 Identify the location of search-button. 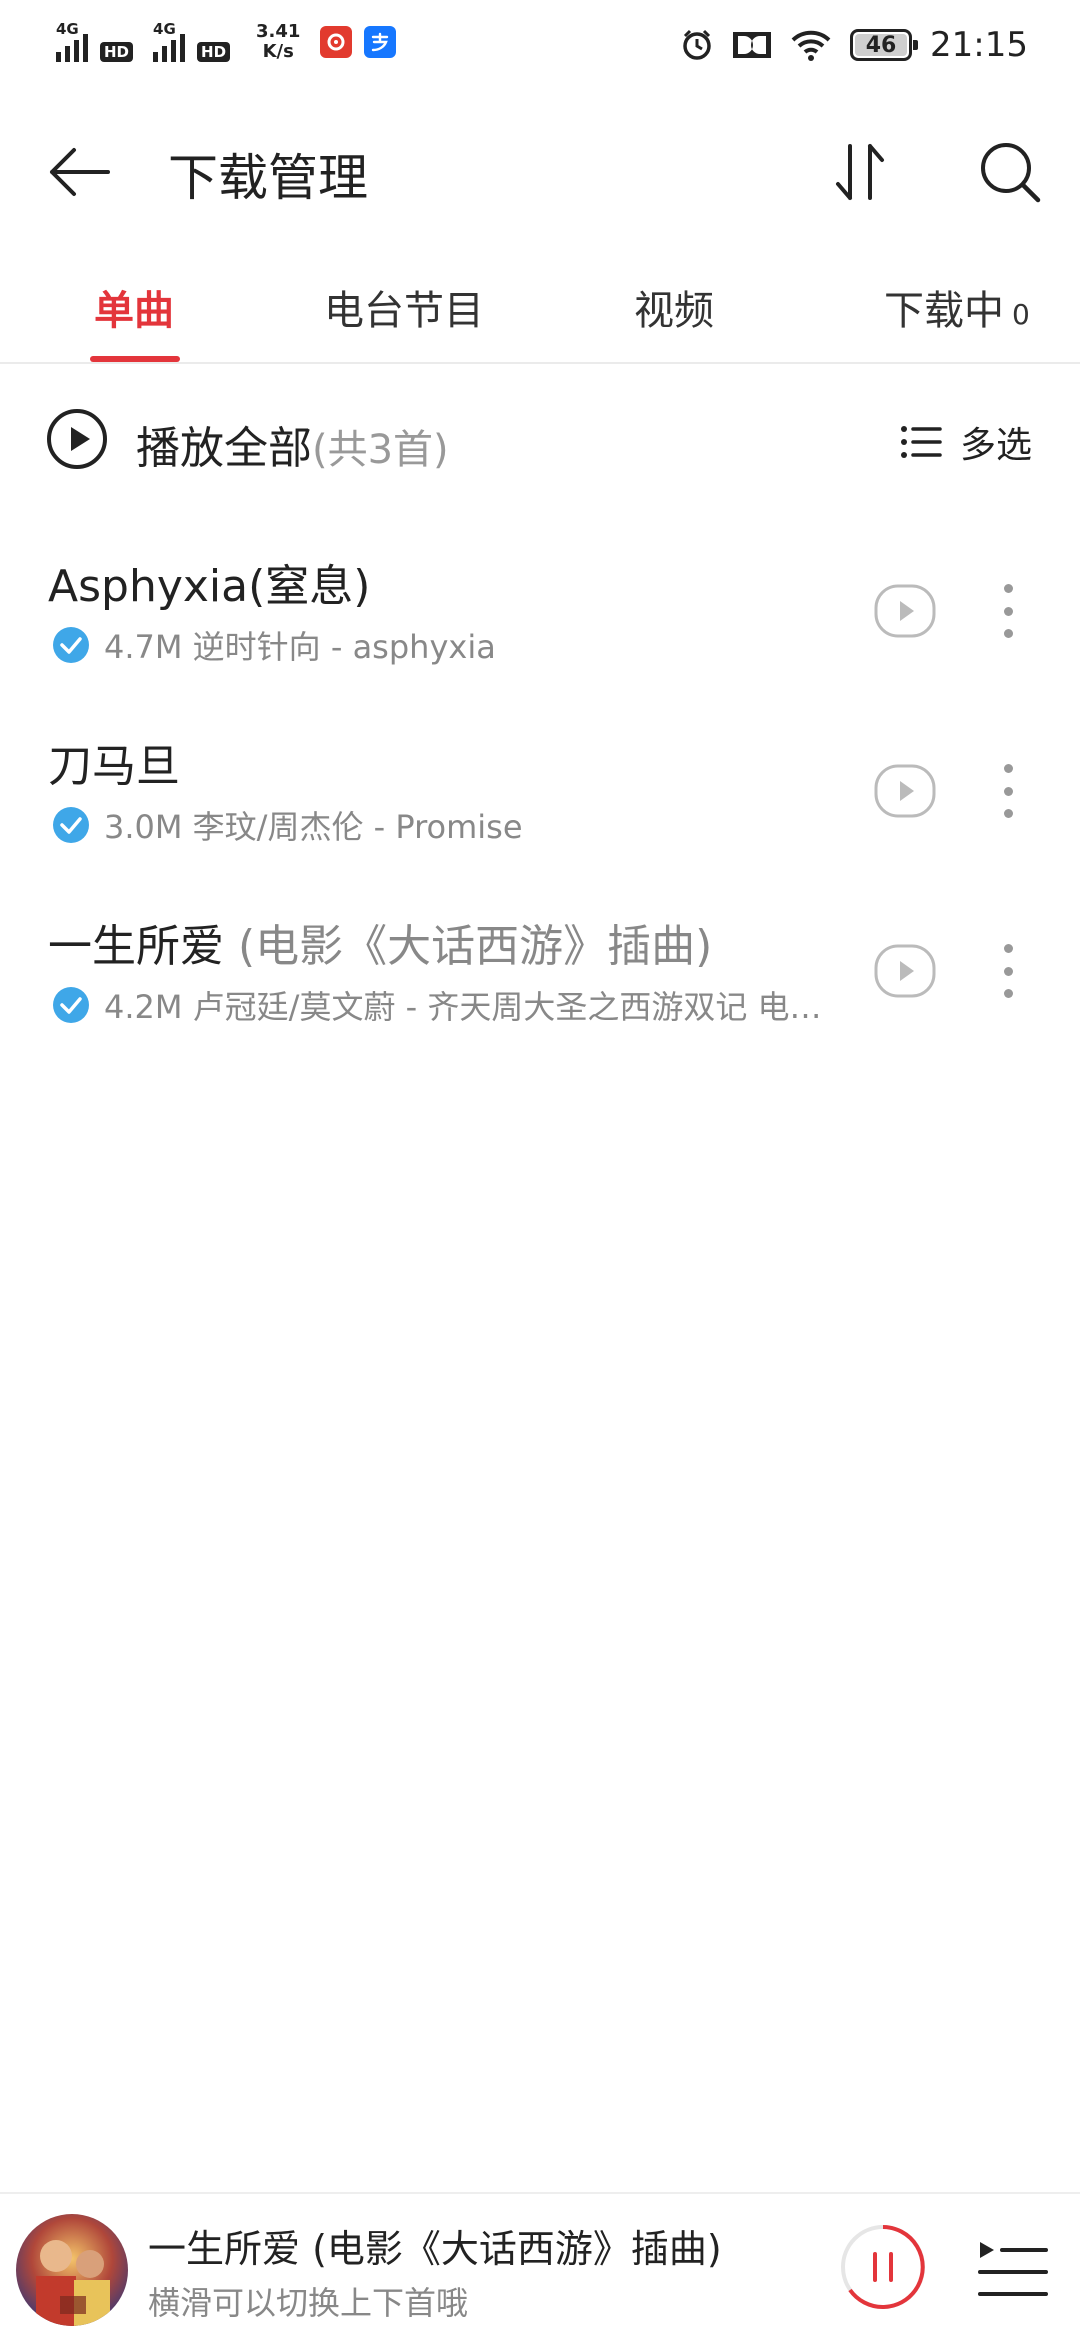
(1010, 172).